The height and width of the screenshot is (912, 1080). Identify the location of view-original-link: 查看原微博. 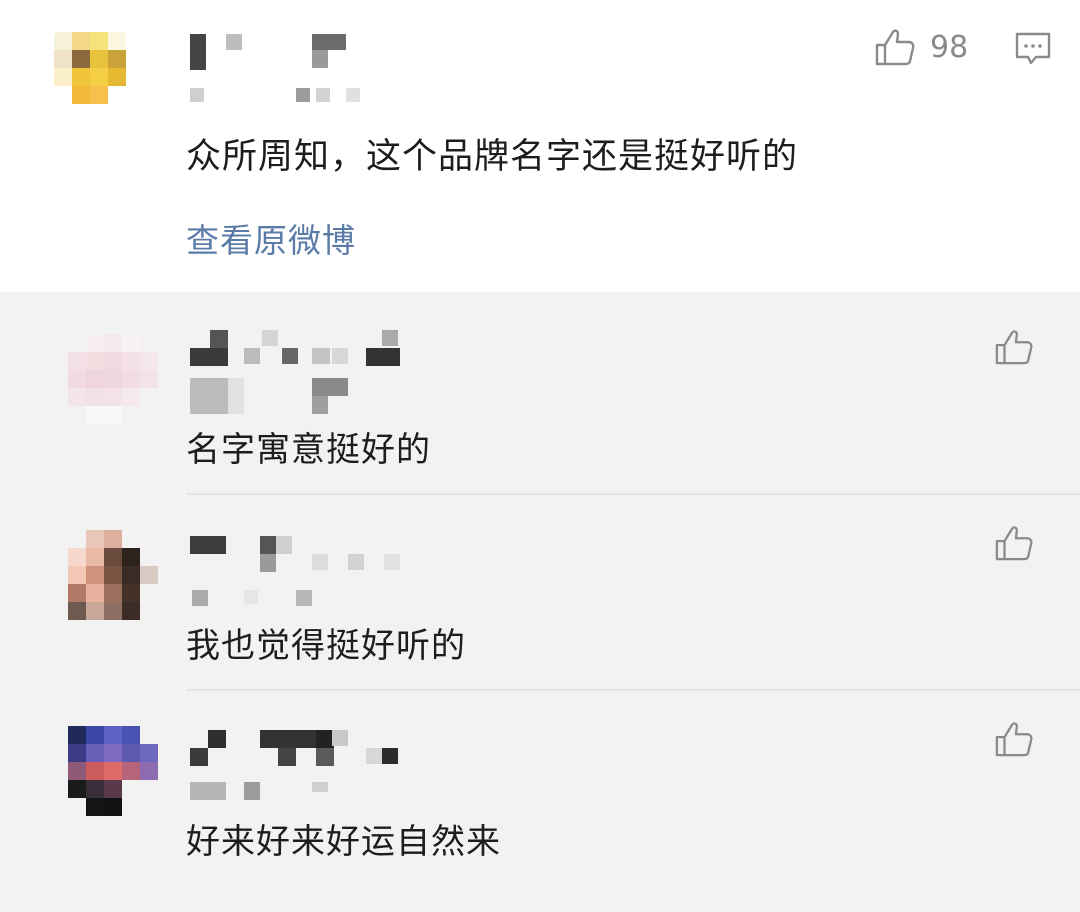
(271, 238).